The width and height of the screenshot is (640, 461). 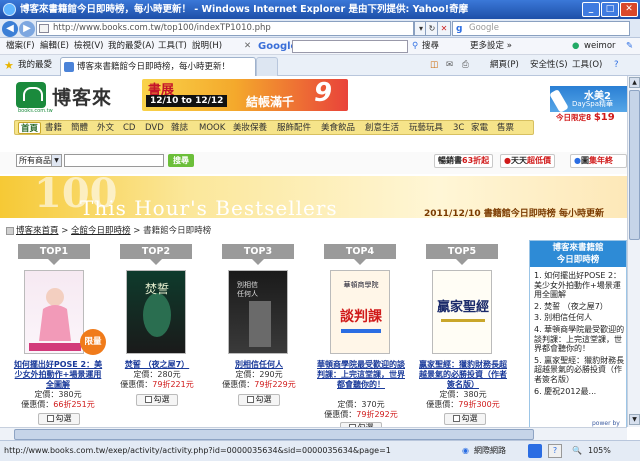 What do you see at coordinates (610, 9) in the screenshot?
I see `maximize-button: □` at bounding box center [610, 9].